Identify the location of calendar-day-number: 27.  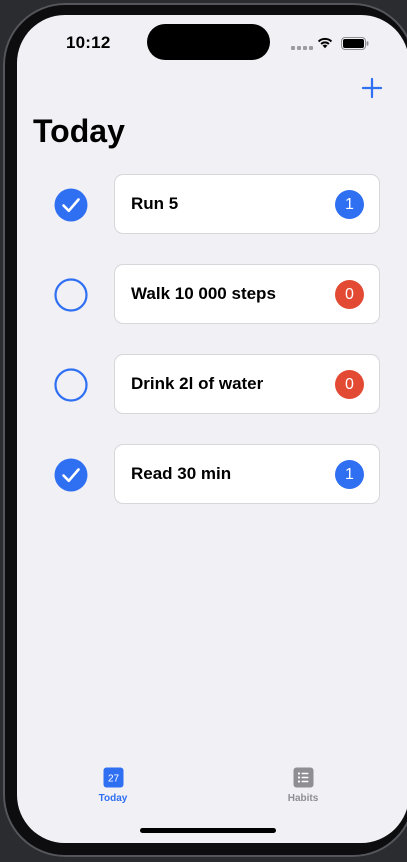
(113, 779).